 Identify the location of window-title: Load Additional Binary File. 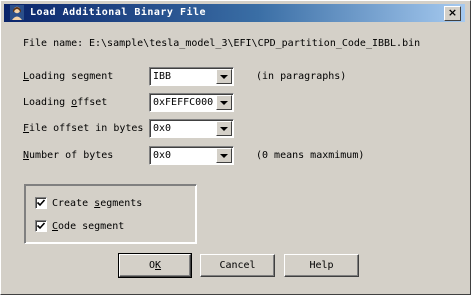
(118, 12).